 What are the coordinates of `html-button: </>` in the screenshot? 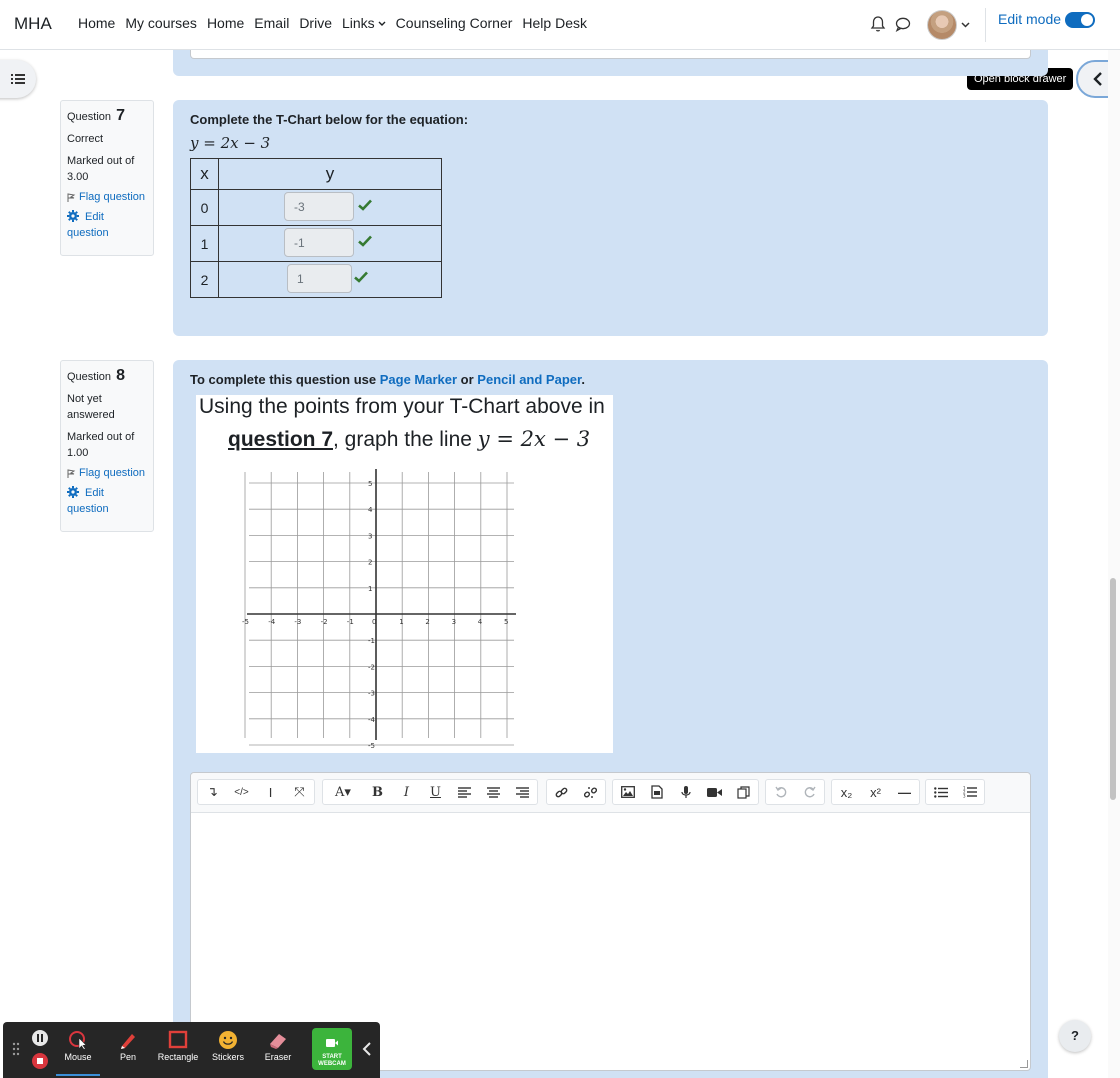 It's located at (241, 792).